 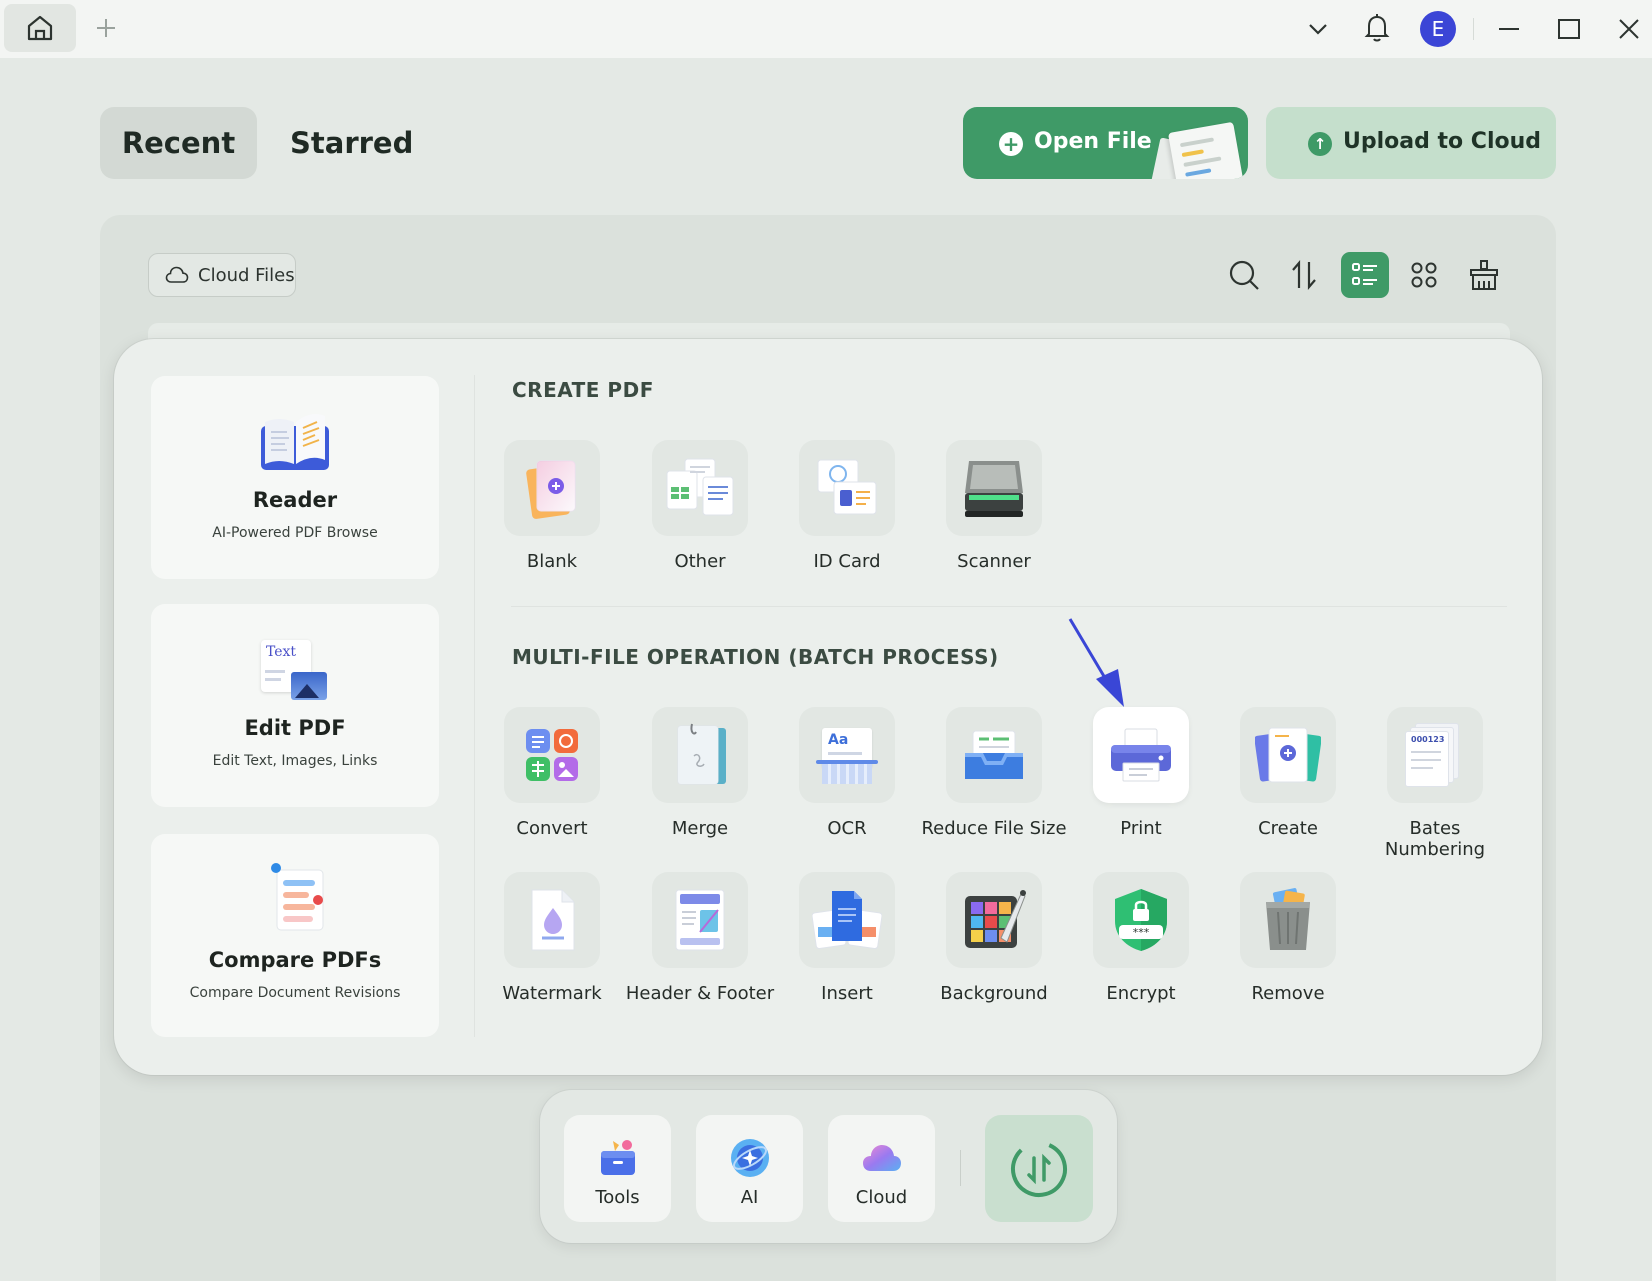 I want to click on upload-to-cloud-button: ↑ Upload to Cloud, so click(x=1411, y=143).